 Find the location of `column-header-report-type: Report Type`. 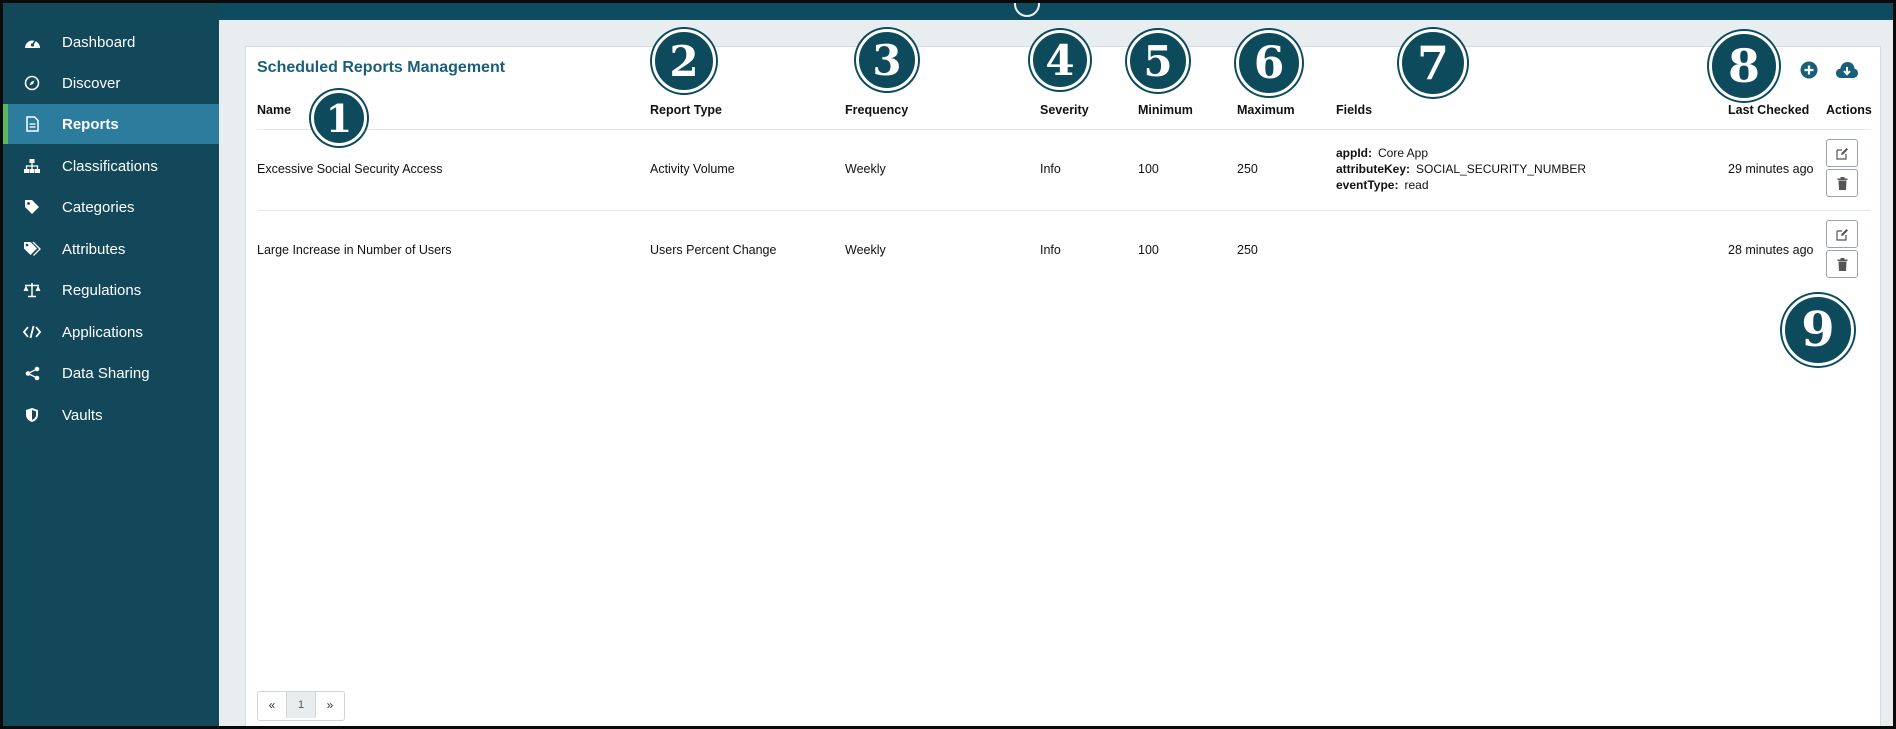

column-header-report-type: Report Type is located at coordinates (686, 110).